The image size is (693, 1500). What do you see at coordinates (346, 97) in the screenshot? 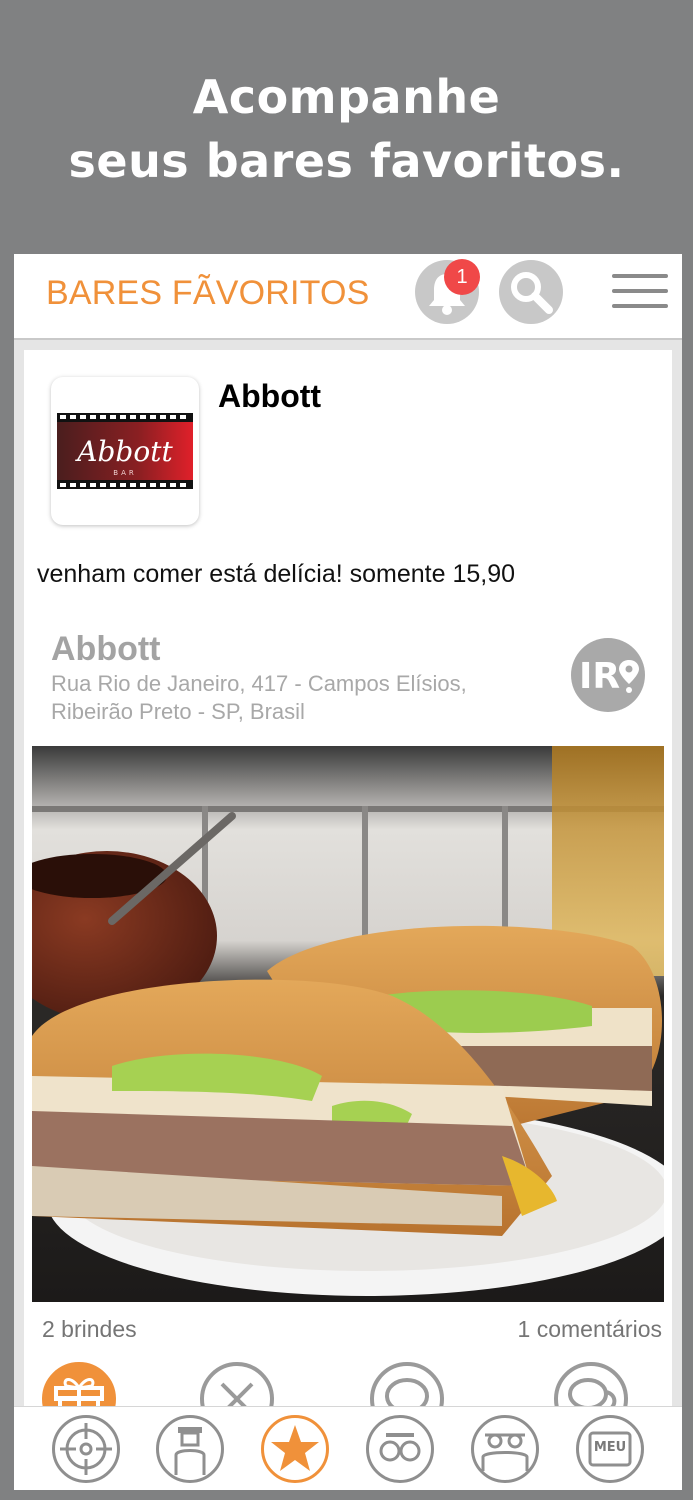
I see `promo-headline-line-1: Acompanhe` at bounding box center [346, 97].